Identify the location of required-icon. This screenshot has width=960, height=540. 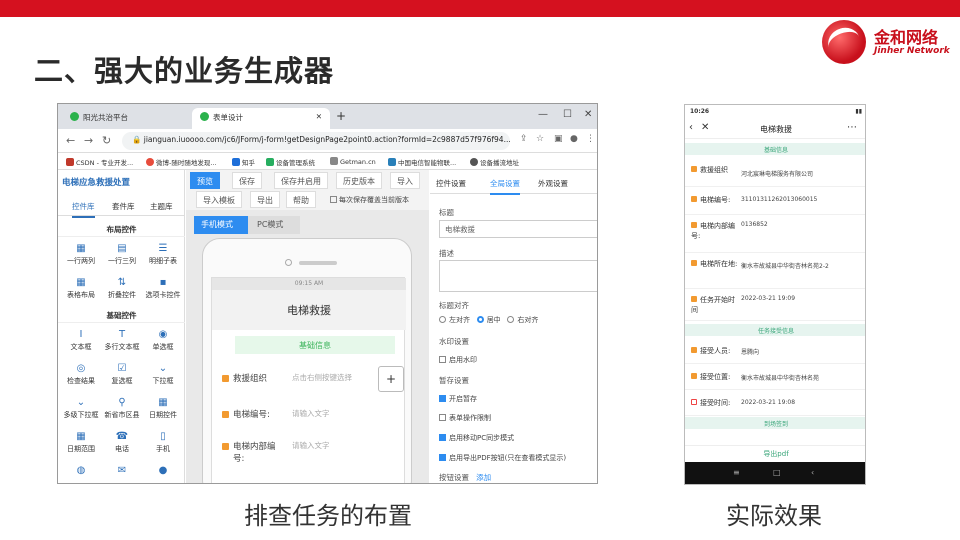
(225, 414).